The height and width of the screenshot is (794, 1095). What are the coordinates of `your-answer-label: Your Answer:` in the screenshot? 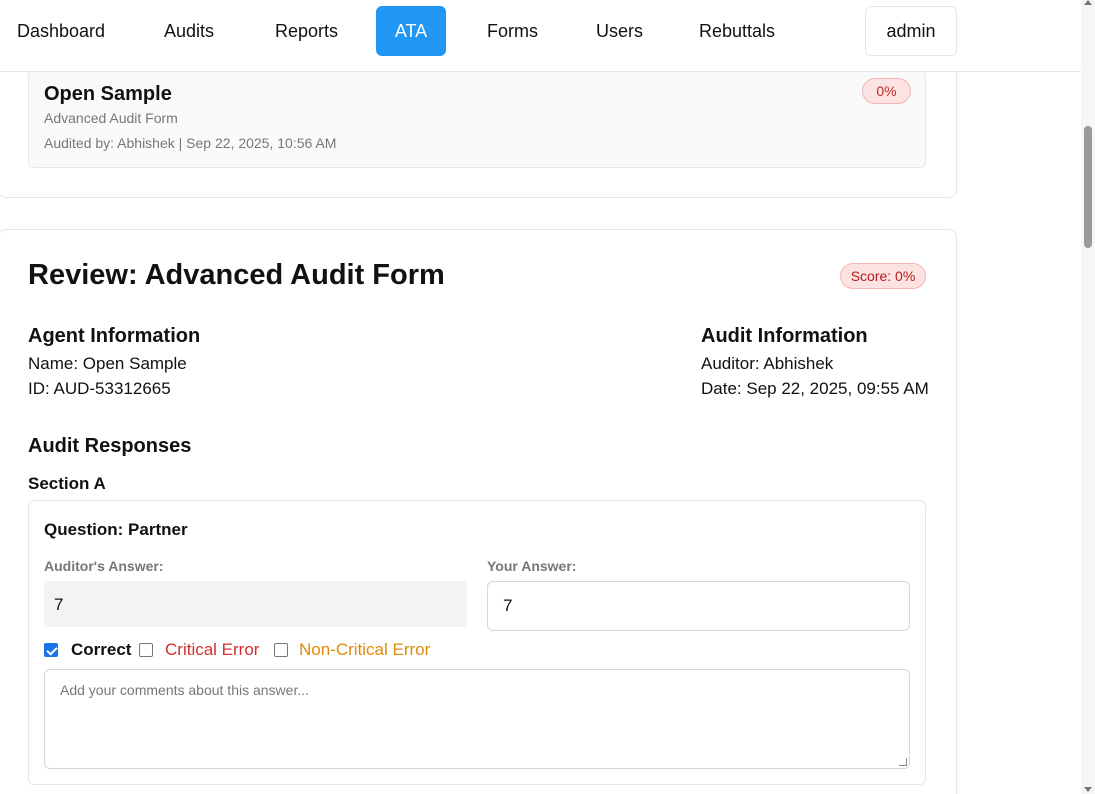 It's located at (532, 566).